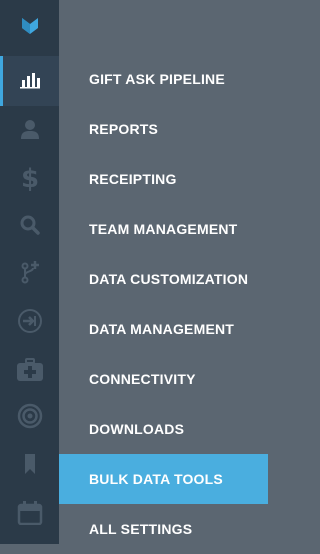 Image resolution: width=320 pixels, height=554 pixels. I want to click on rail-item-saved, so click(29, 466).